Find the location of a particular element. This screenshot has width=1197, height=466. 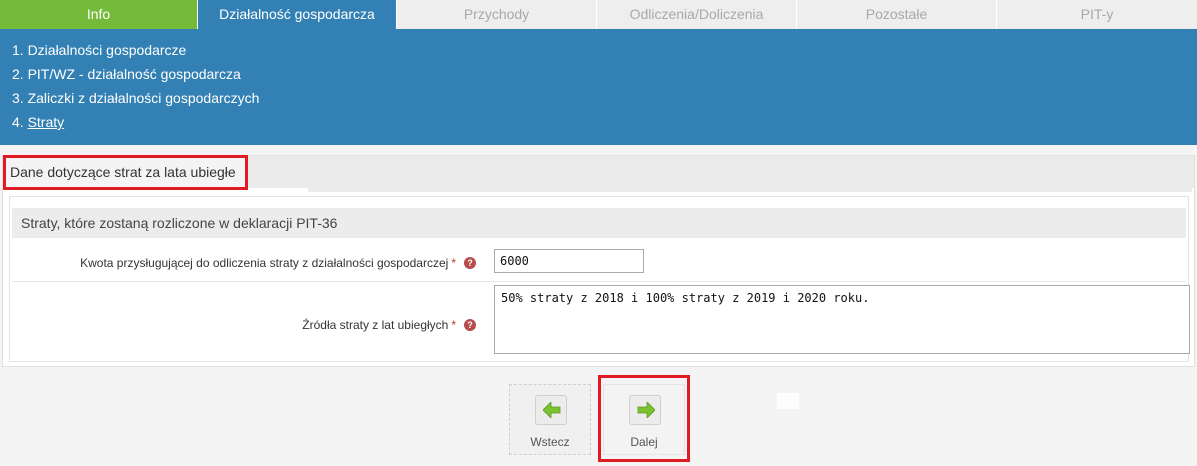

tab-other: Pozostałe is located at coordinates (897, 14).